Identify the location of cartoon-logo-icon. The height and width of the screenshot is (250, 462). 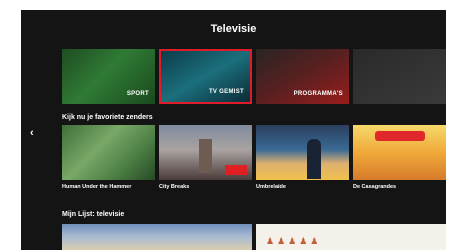
(400, 136).